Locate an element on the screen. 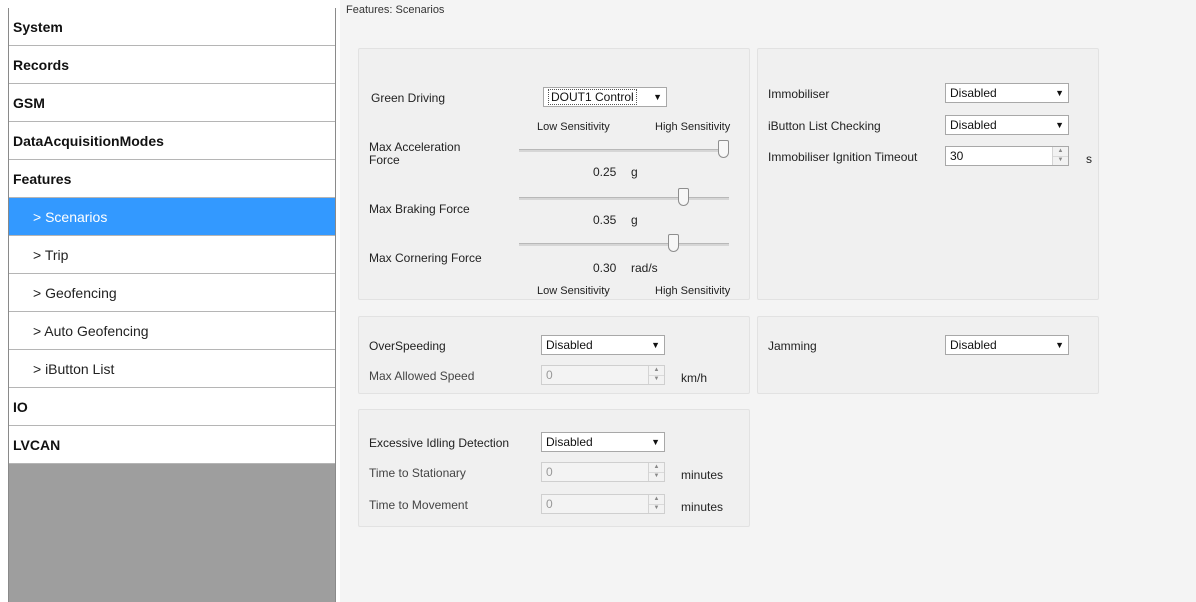 The height and width of the screenshot is (602, 1196). idling-label: Excessive Idling Detection is located at coordinates (439, 443).